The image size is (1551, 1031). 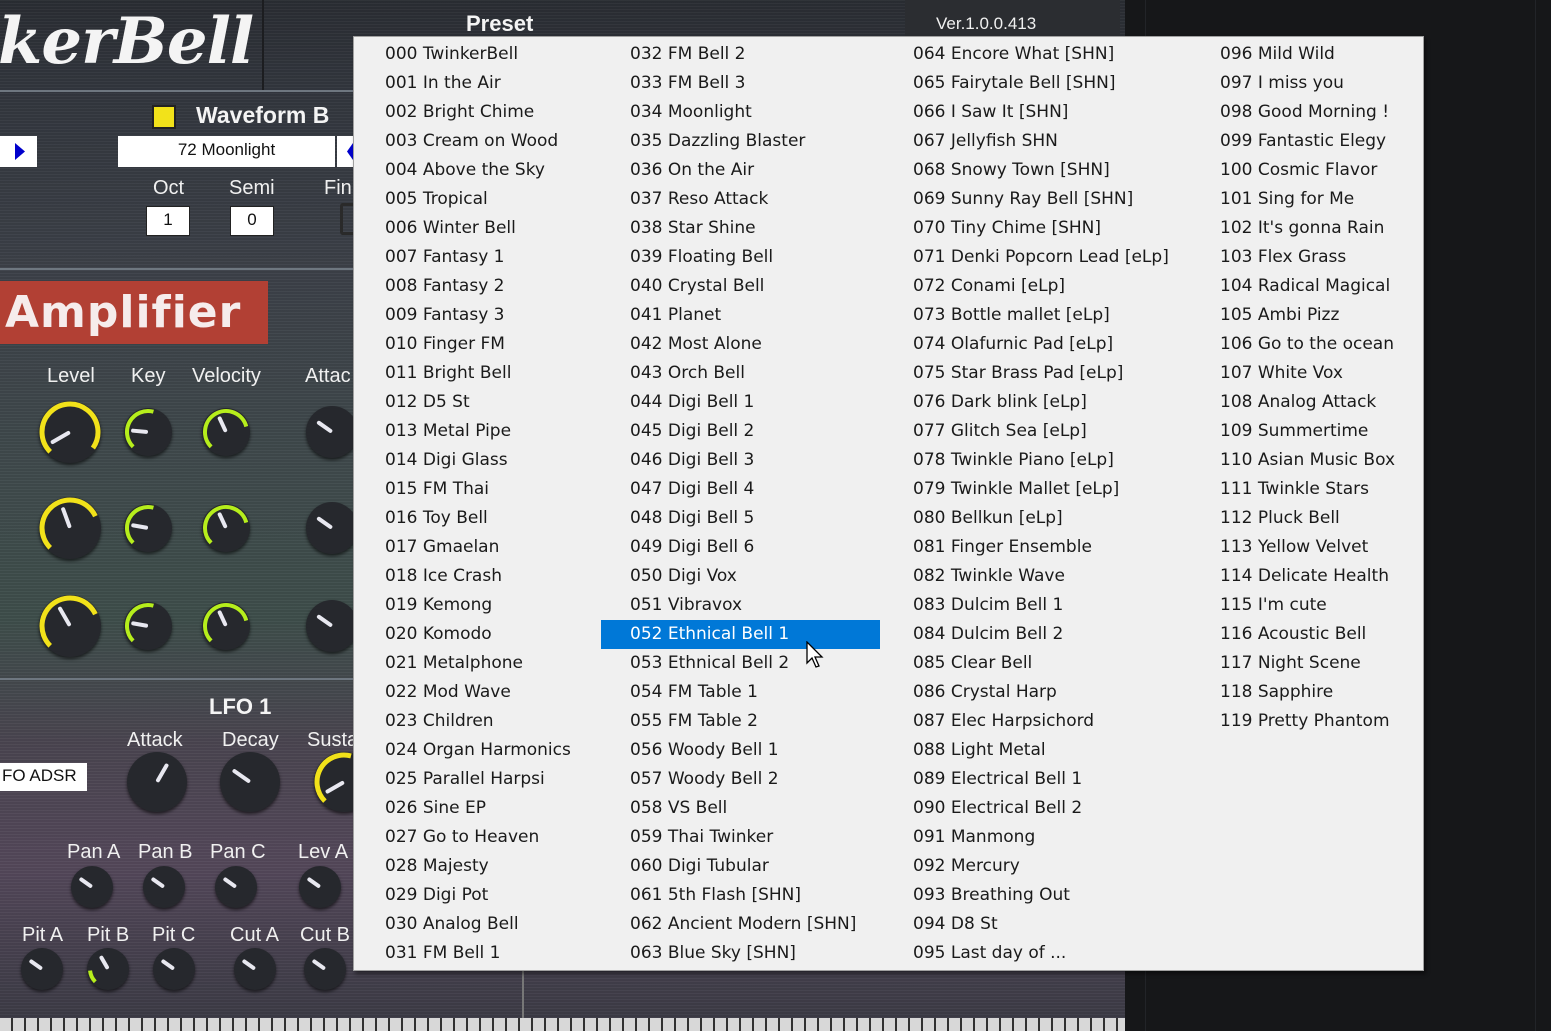 What do you see at coordinates (502, 953) in the screenshot?
I see `preset-menu-item: 031 FM Bell 1` at bounding box center [502, 953].